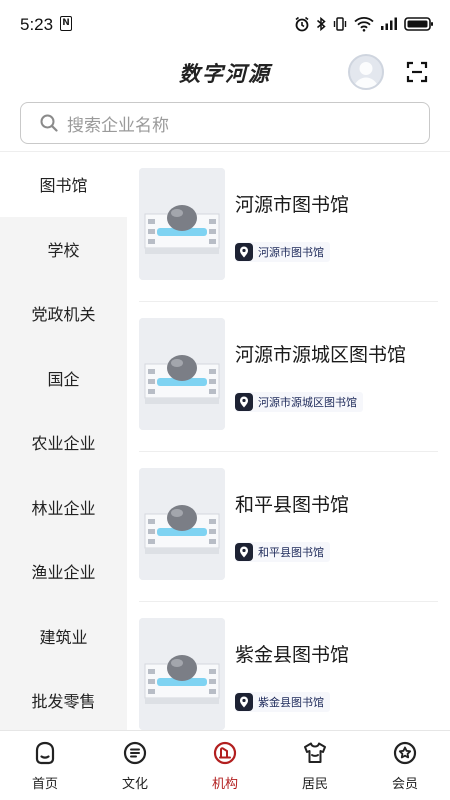 The height and width of the screenshot is (800, 450). Describe the element at coordinates (340, 24) in the screenshot. I see `vibrate-icon` at that location.